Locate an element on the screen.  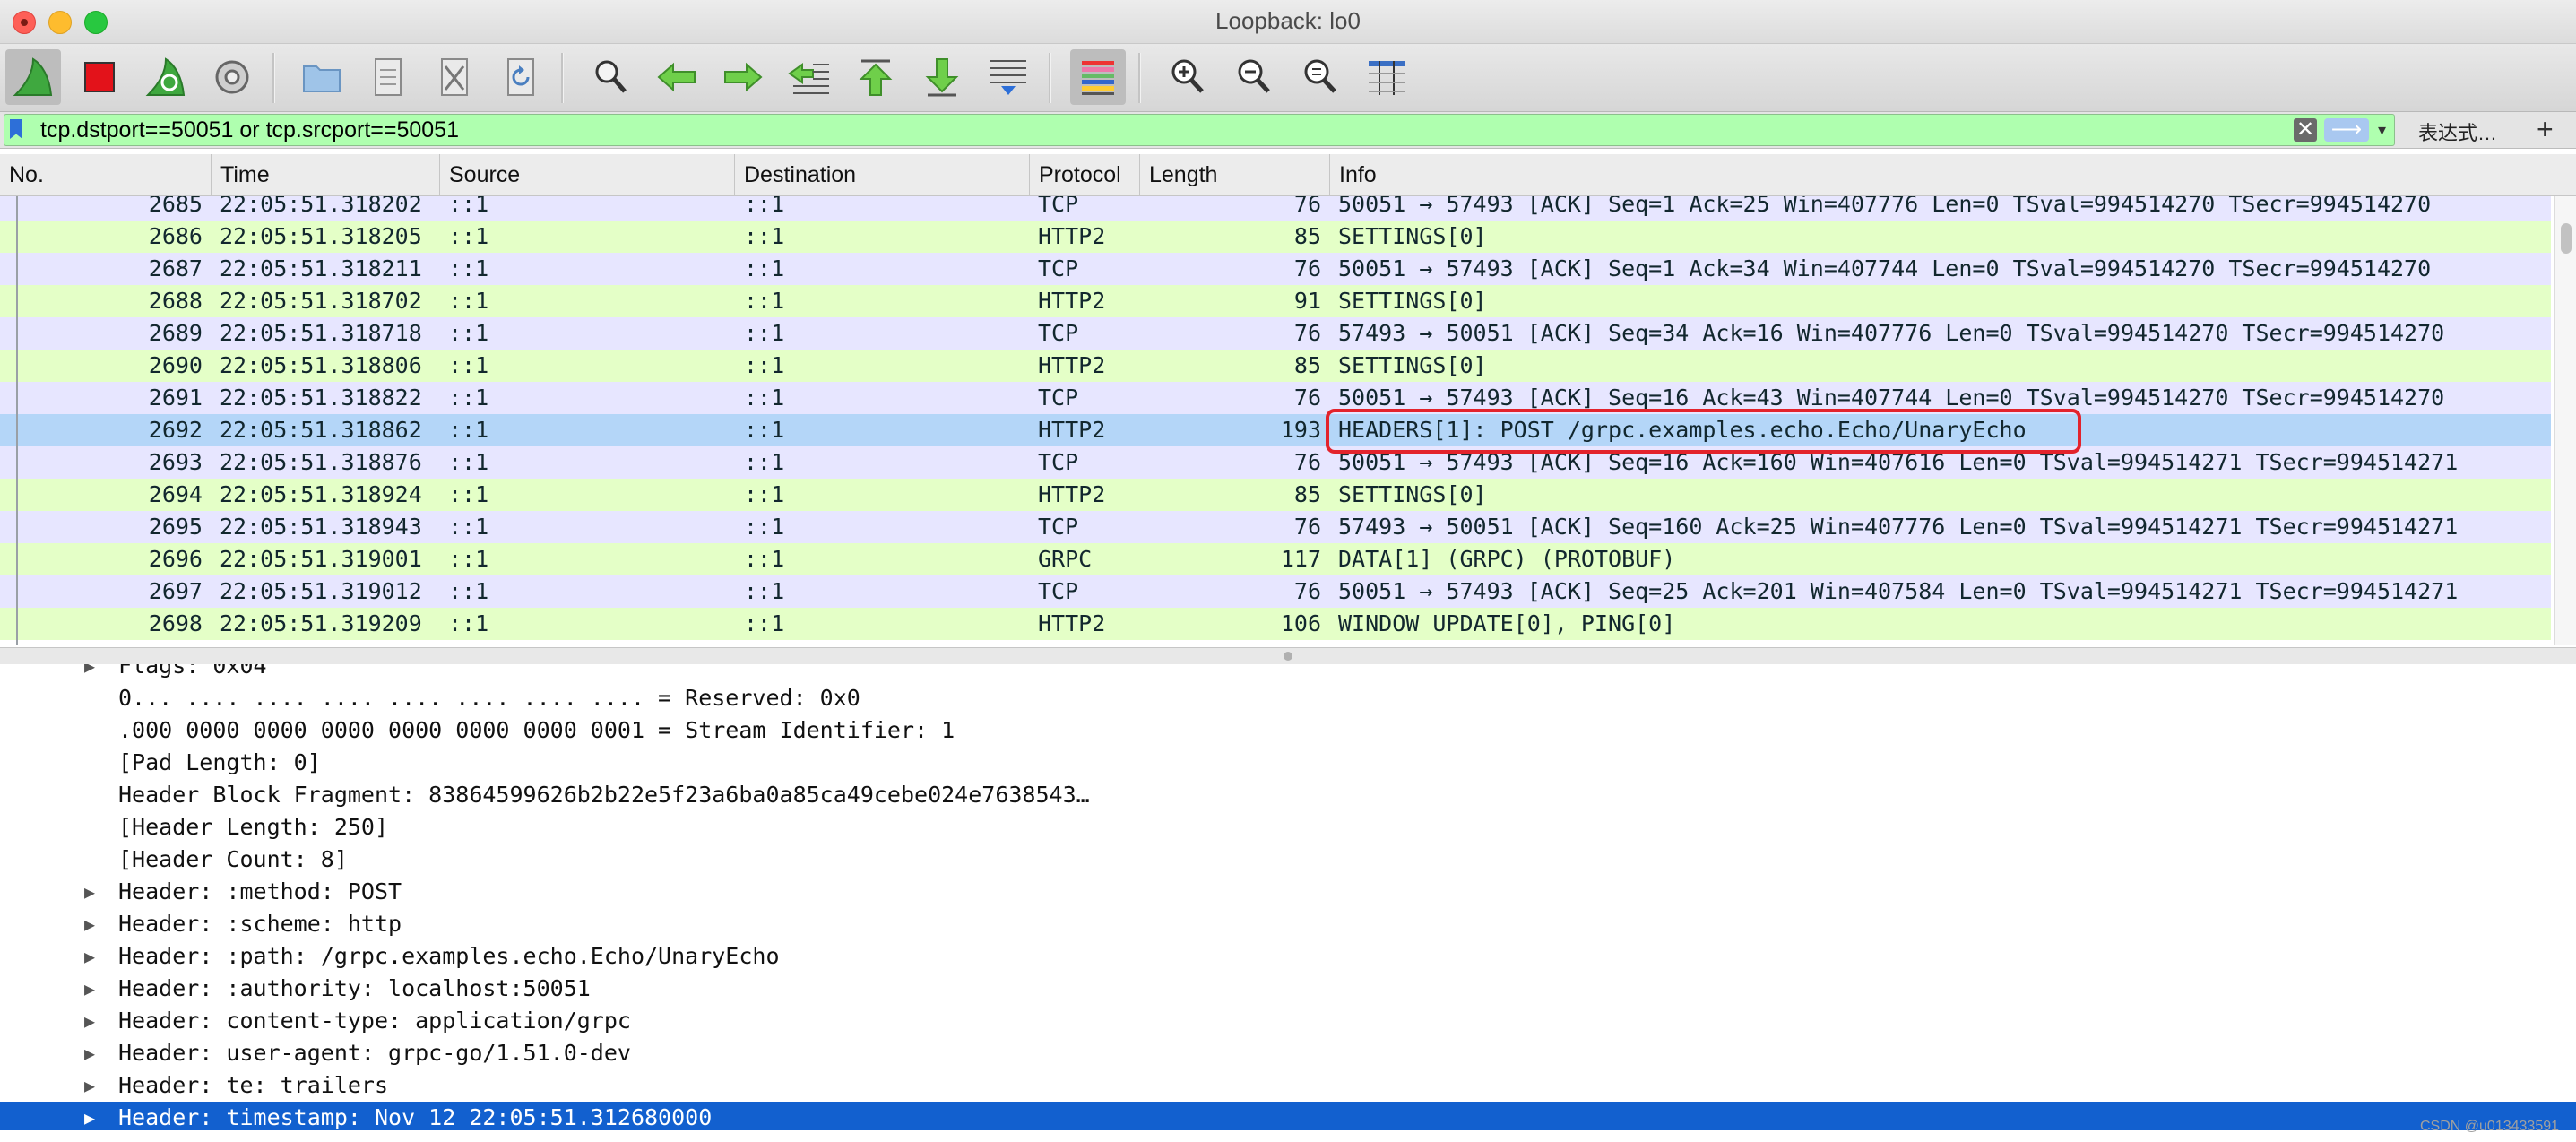
colorize-button is located at coordinates (1098, 77).